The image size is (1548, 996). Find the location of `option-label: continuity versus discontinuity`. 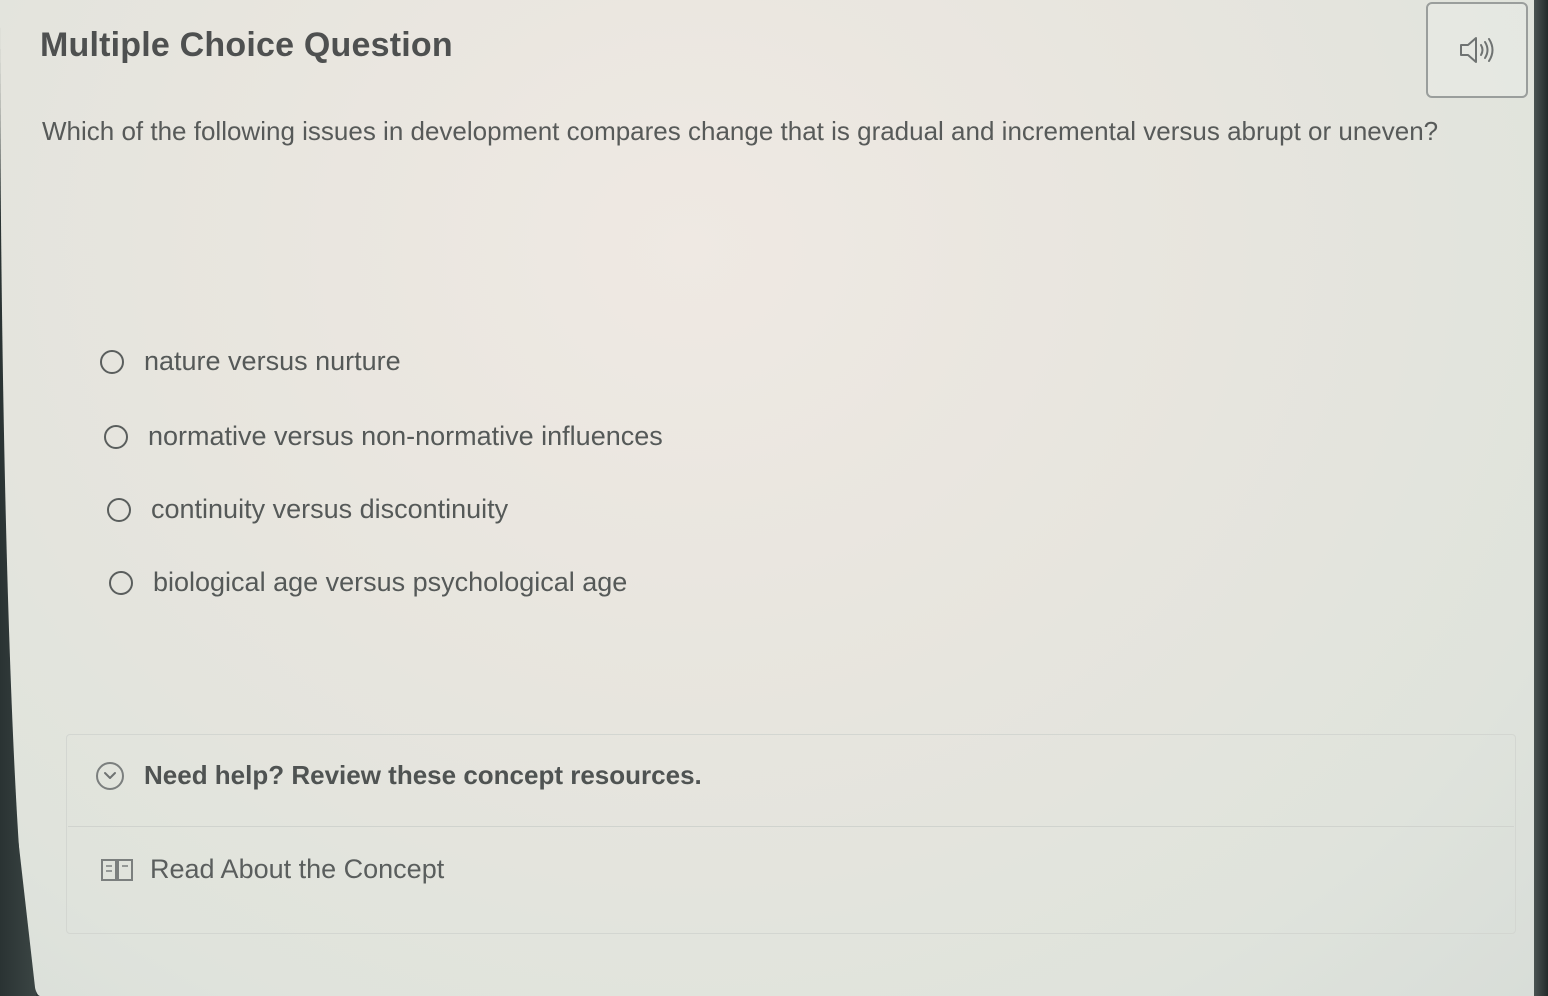

option-label: continuity versus discontinuity is located at coordinates (330, 509).